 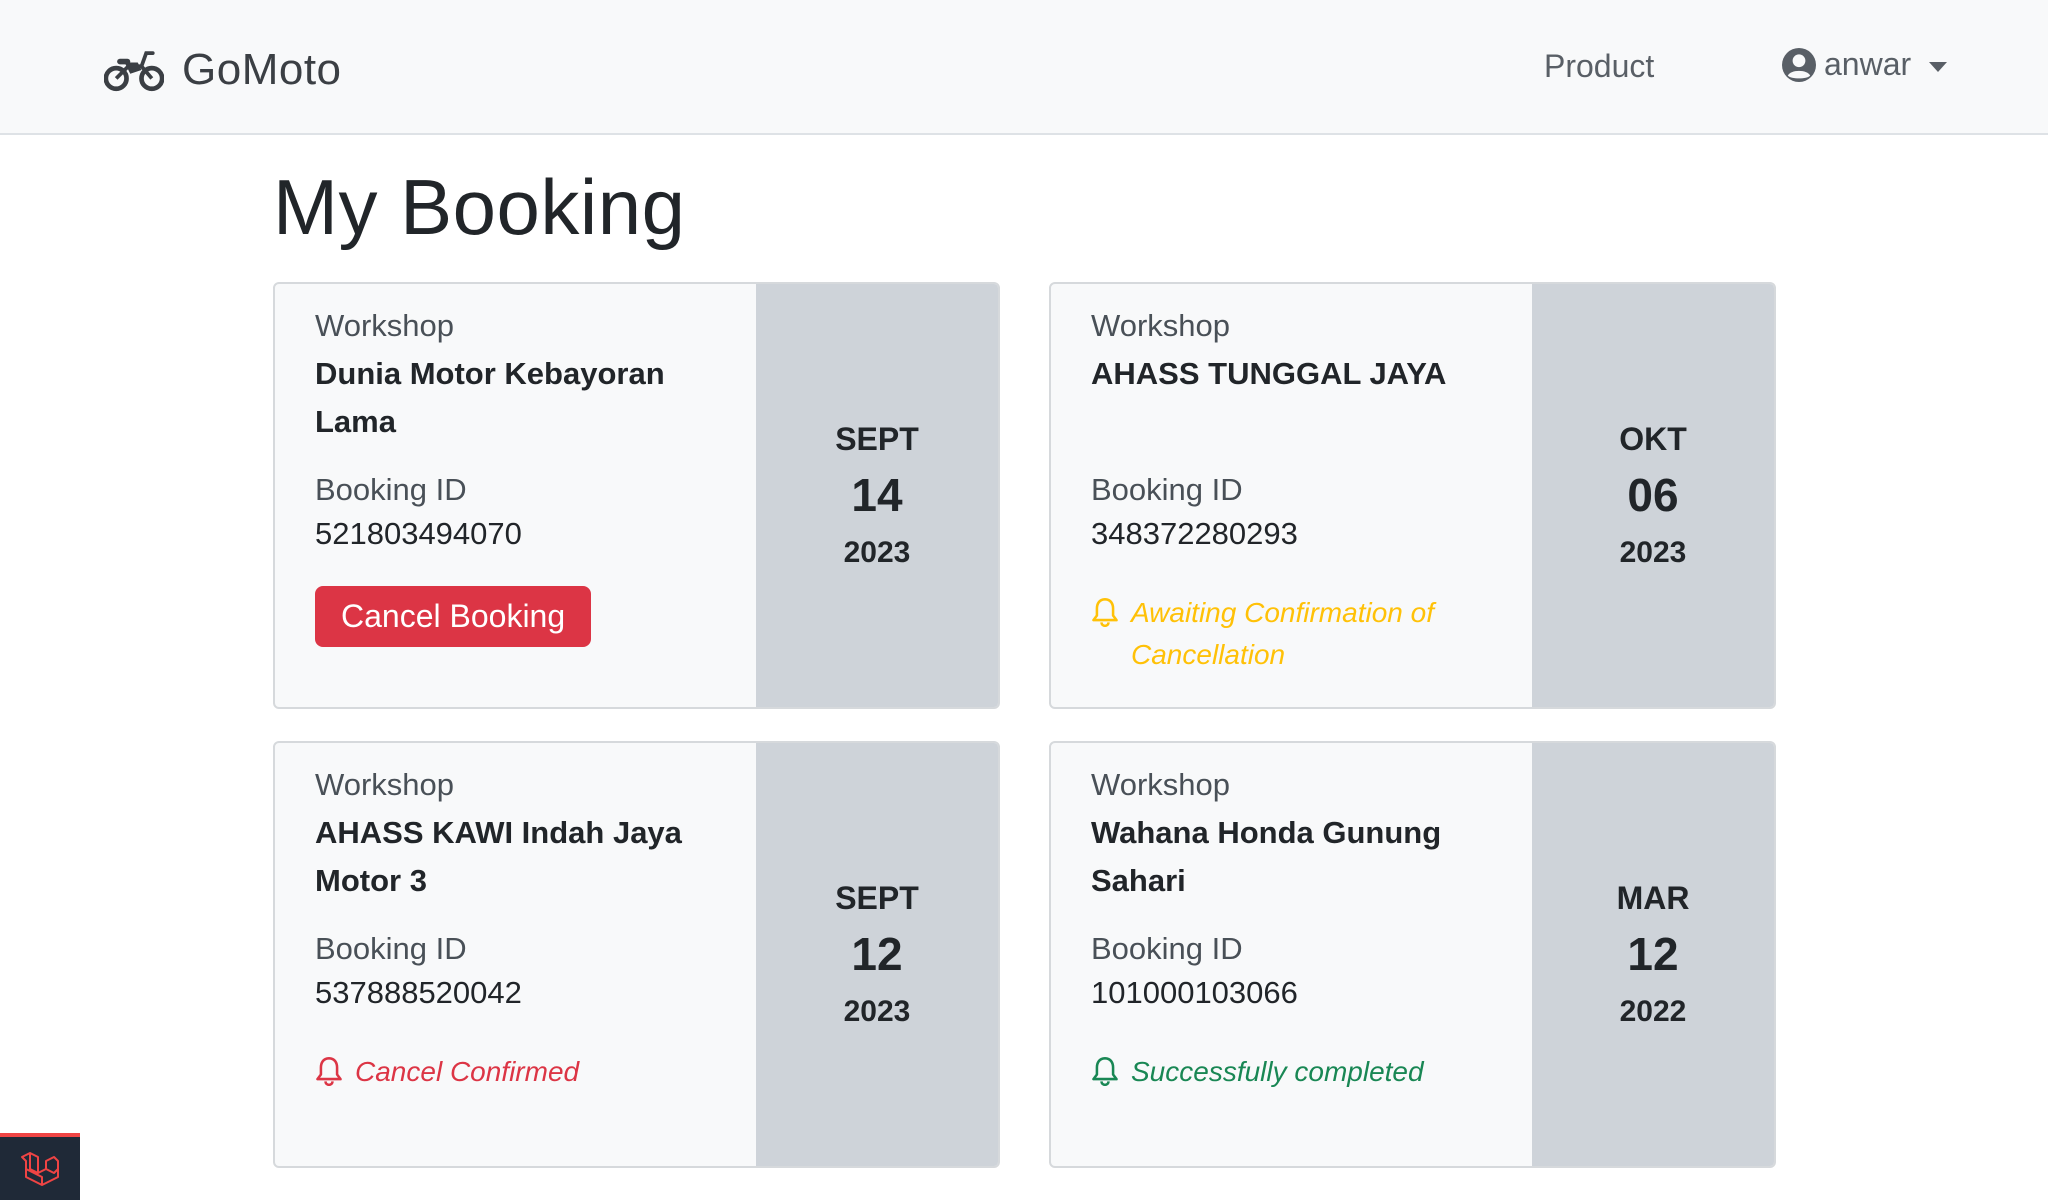 I want to click on laravel-icon, so click(x=40, y=1168).